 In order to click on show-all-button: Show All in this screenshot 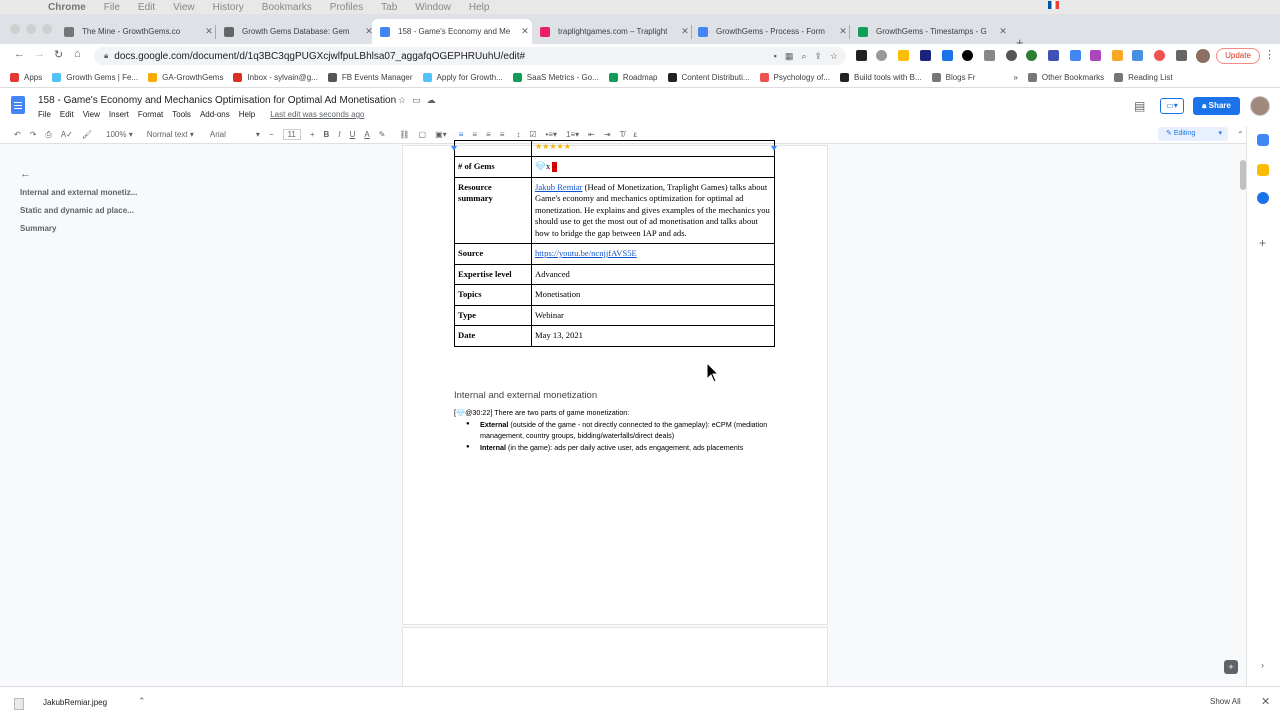, I will do `click(1225, 701)`.